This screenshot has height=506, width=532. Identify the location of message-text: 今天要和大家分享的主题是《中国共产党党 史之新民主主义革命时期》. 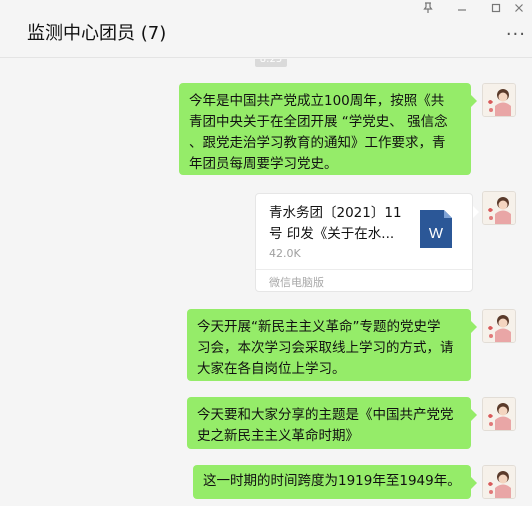
(330, 426).